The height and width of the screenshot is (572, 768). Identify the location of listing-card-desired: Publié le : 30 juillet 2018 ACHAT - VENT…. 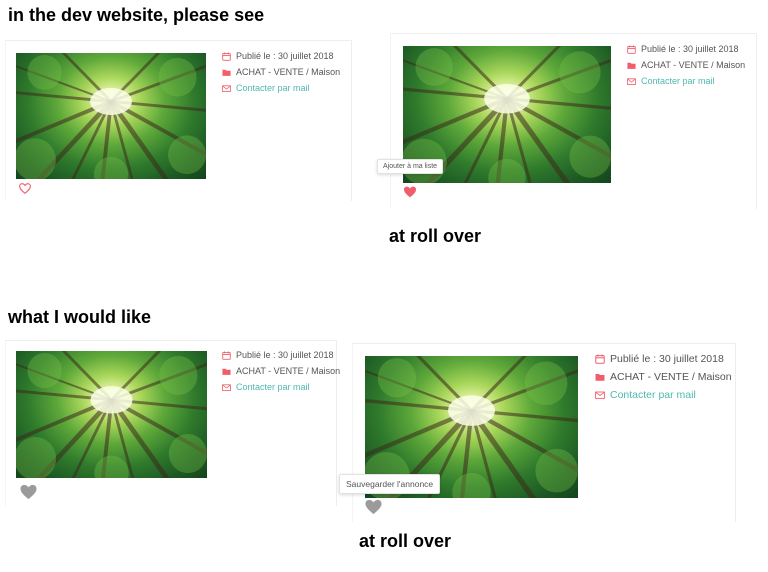
(172, 423).